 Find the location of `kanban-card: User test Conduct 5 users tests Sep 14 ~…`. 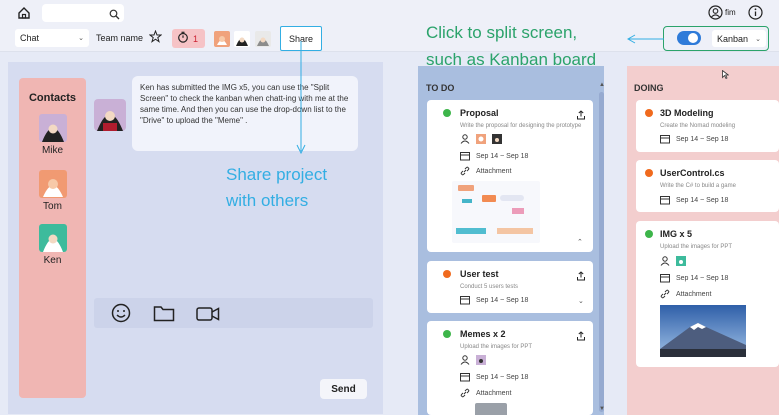

kanban-card: User test Conduct 5 users tests Sep 14 ~… is located at coordinates (510, 287).